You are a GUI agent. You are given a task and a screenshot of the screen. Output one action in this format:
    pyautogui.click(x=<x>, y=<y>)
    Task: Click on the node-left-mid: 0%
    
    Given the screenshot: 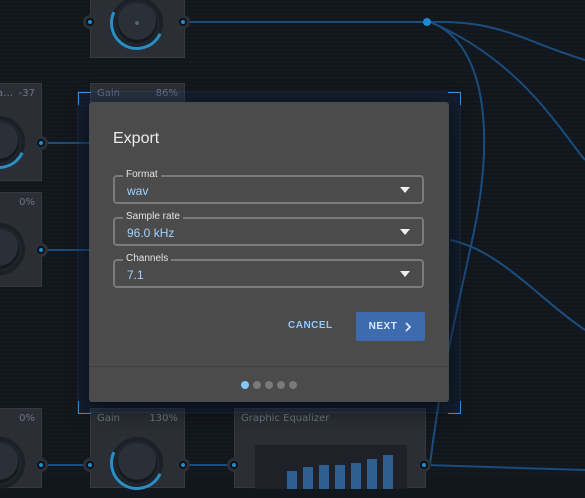 What is the action you would take?
    pyautogui.click(x=21, y=239)
    